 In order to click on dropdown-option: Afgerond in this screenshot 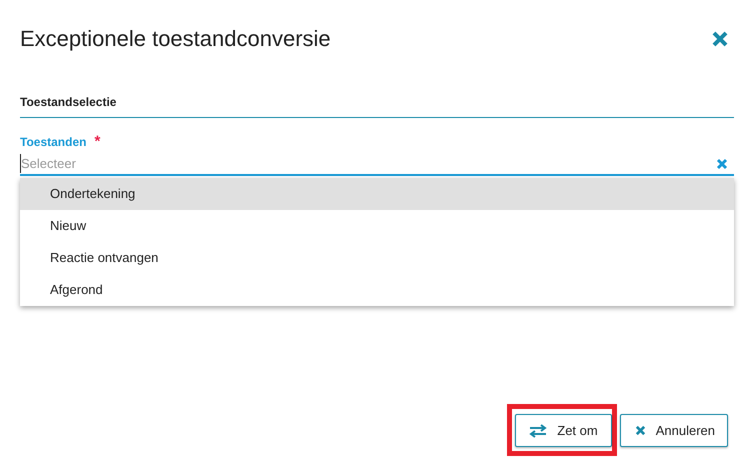, I will do `click(377, 290)`.